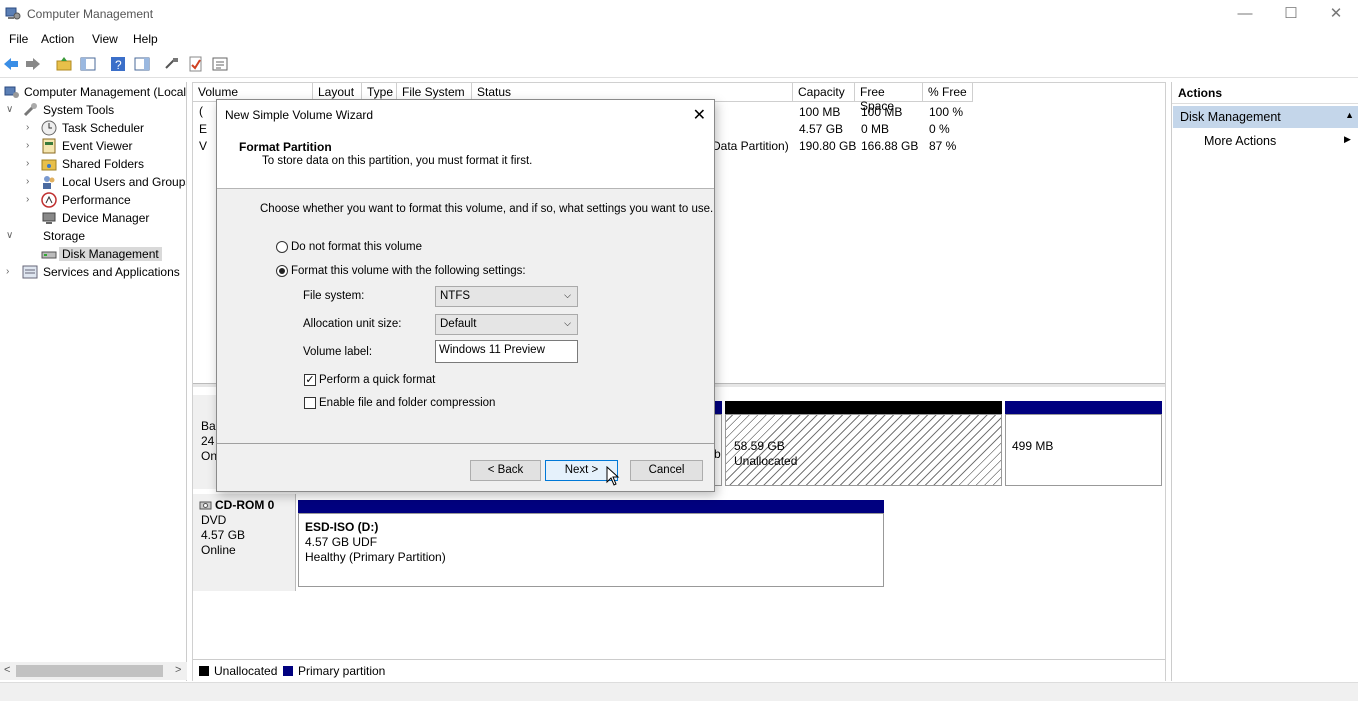  What do you see at coordinates (111, 272) in the screenshot?
I see `tree-label: Services and Applications` at bounding box center [111, 272].